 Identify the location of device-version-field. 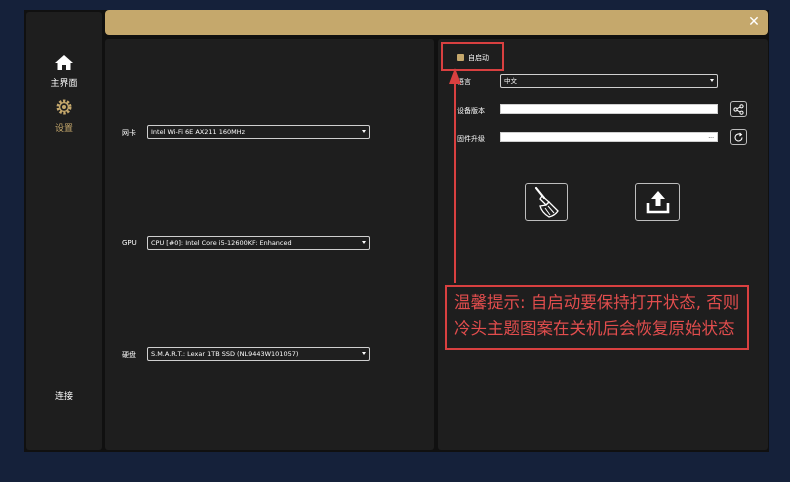
(609, 109).